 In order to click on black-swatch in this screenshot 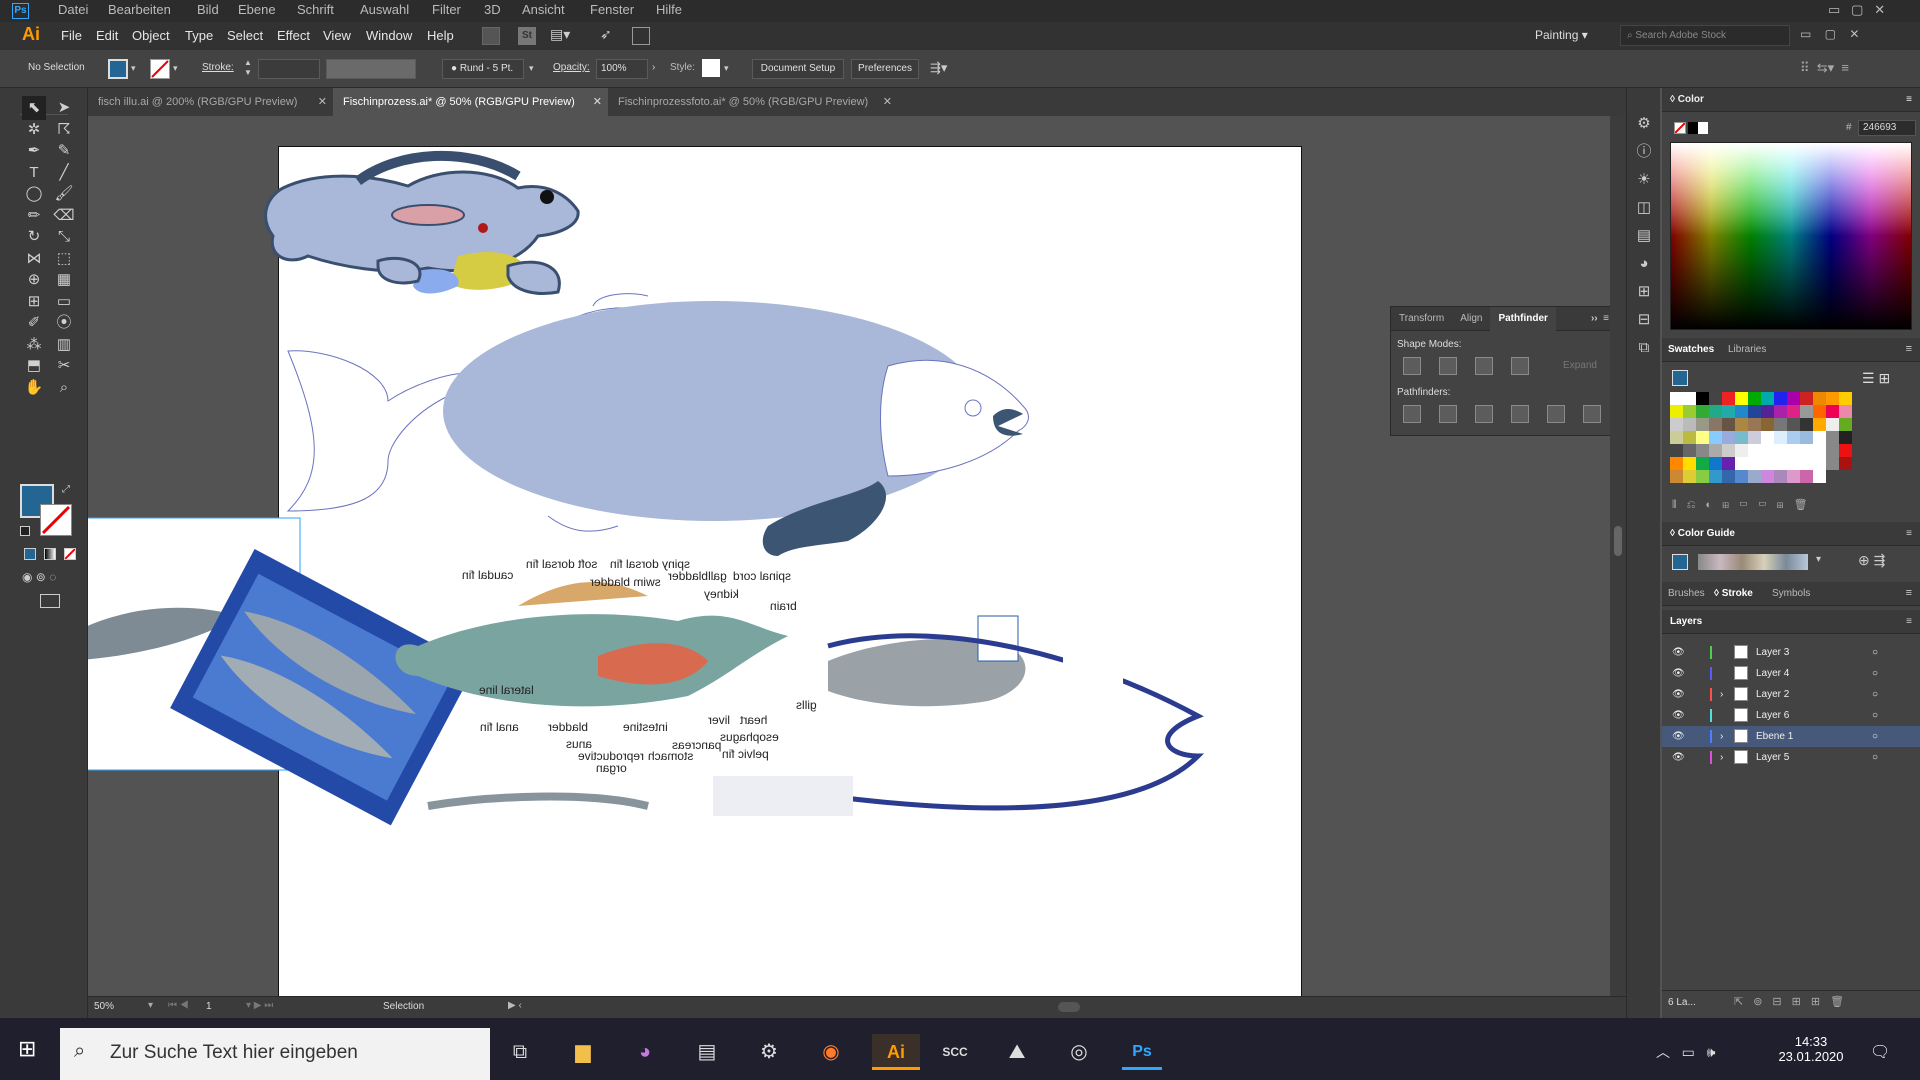, I will do `click(1693, 128)`.